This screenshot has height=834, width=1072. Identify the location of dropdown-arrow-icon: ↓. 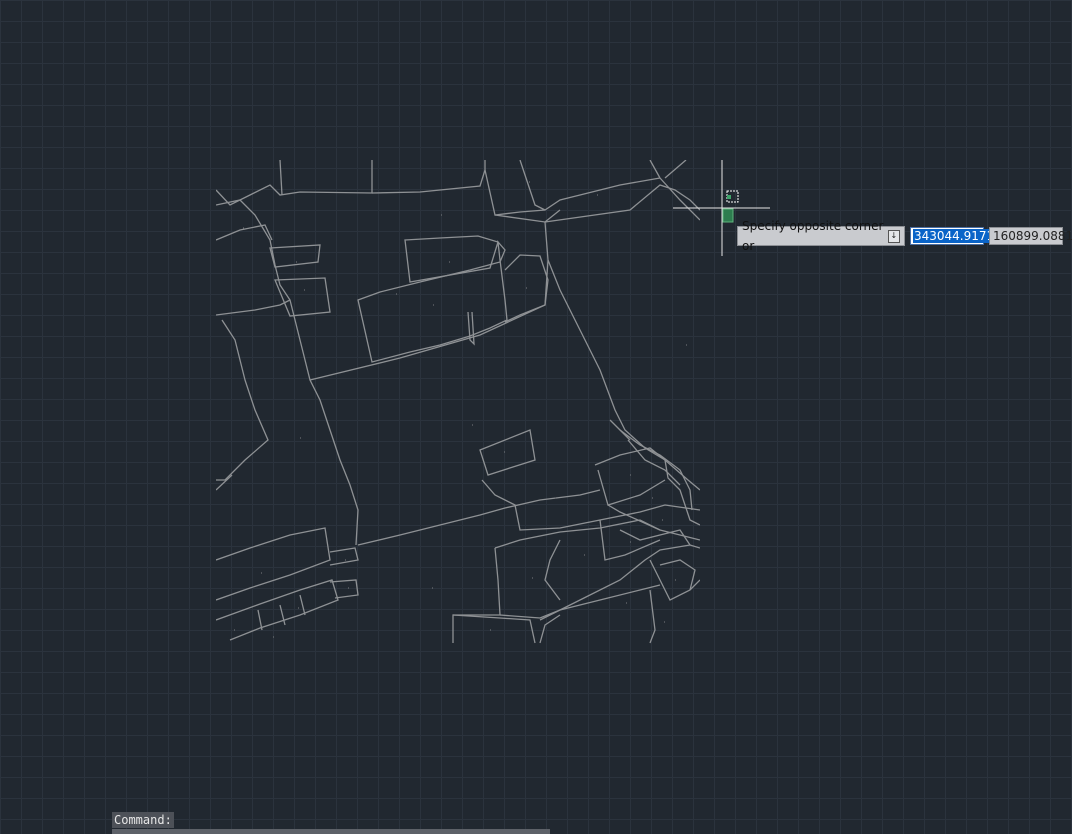
(893, 236).